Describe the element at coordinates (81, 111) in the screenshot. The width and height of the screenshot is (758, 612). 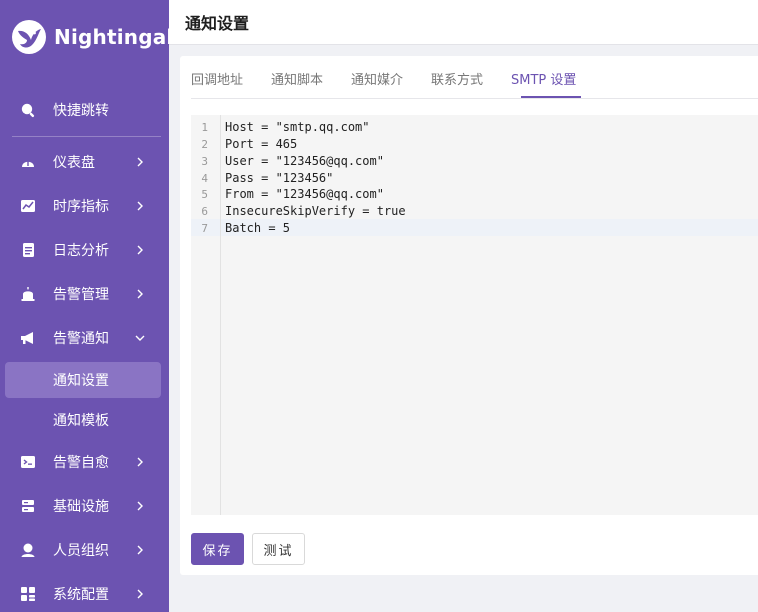
I see `quick-jump-label: 快捷跳转` at that location.